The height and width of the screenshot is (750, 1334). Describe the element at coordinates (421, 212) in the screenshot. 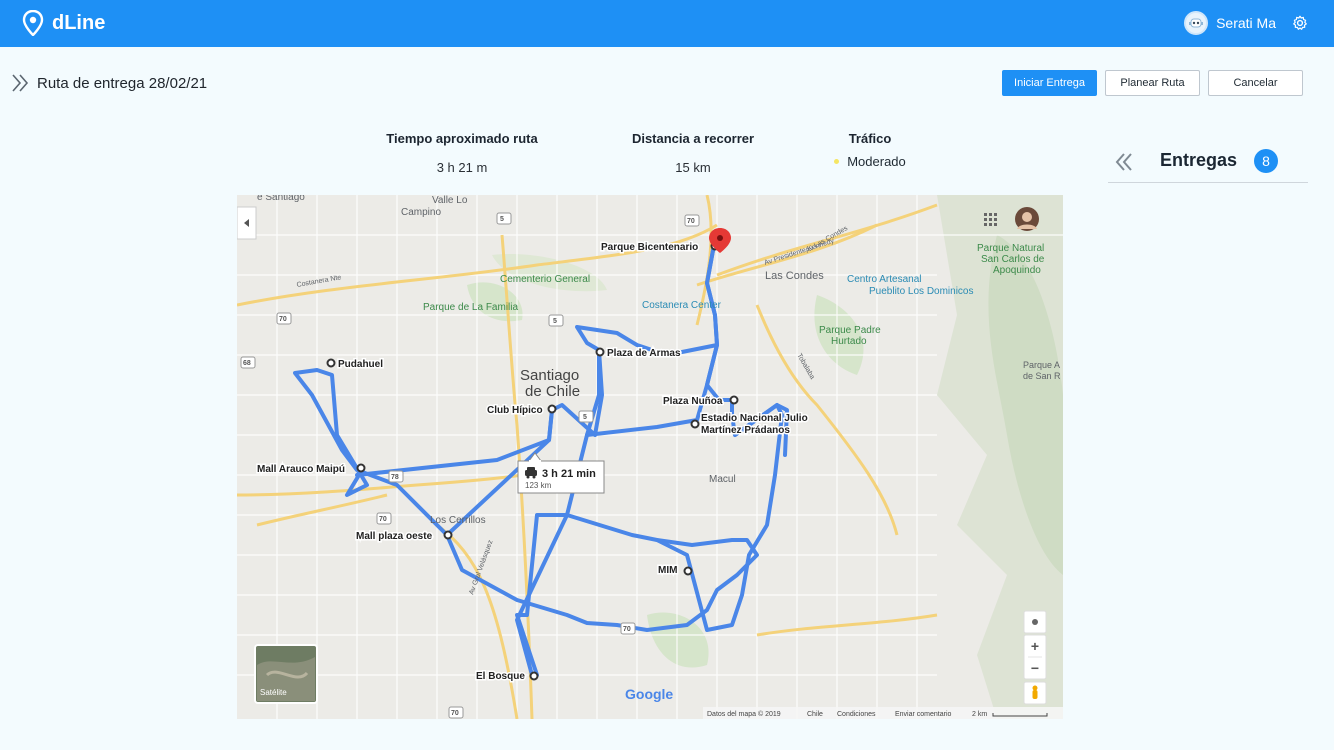

I see `place-label: Campino` at that location.